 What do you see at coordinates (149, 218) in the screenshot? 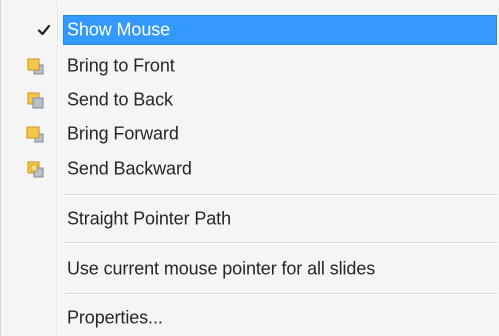
I see `menu-item-label: Straight Pointer Path` at bounding box center [149, 218].